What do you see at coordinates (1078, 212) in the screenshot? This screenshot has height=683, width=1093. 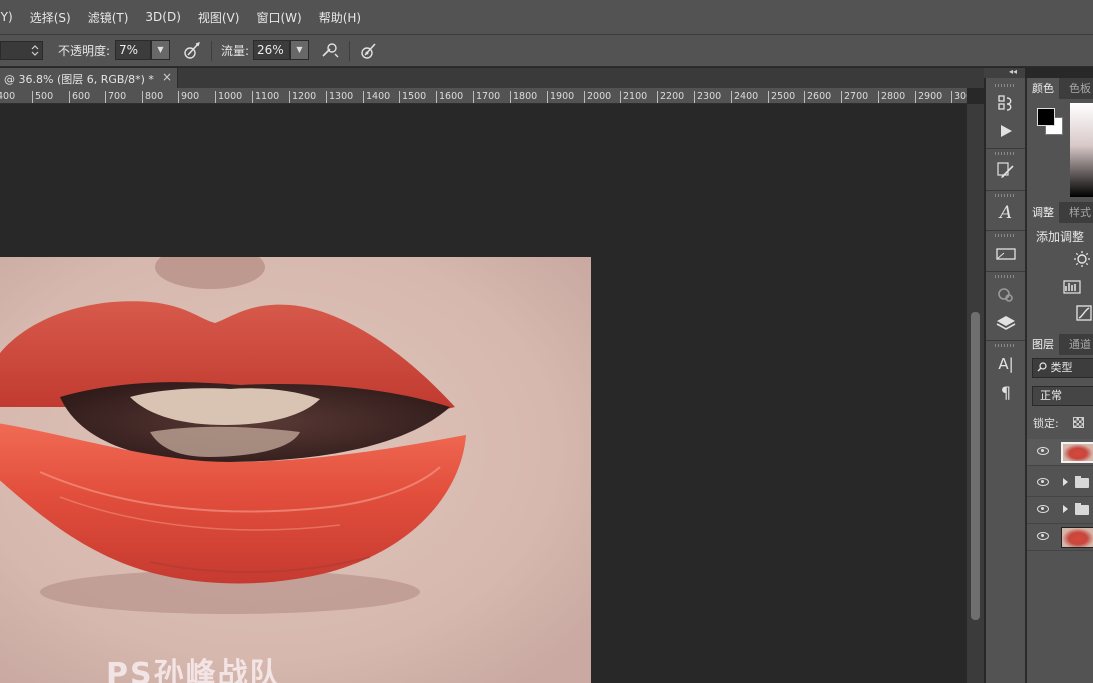 I see `tab-styles: 样式` at bounding box center [1078, 212].